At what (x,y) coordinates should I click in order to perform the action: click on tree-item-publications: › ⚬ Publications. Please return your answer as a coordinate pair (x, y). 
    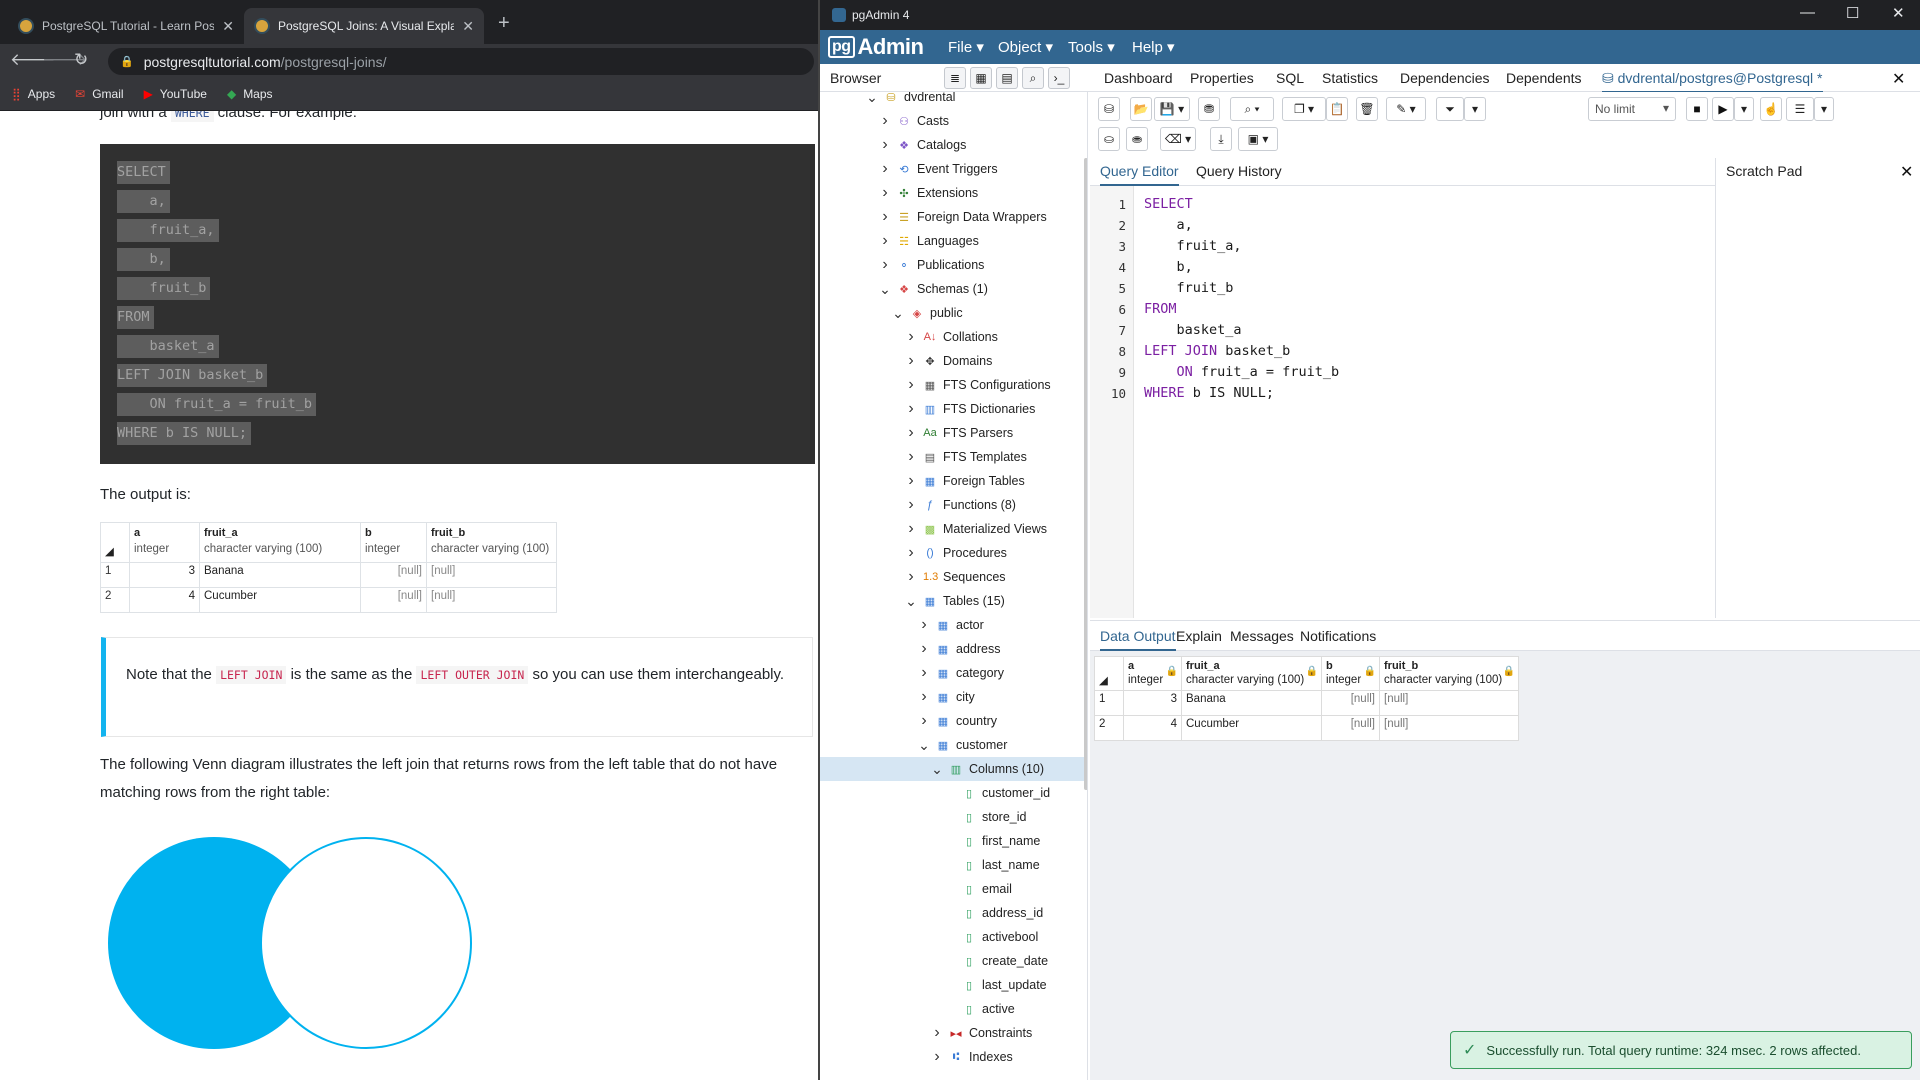
    Looking at the image, I should click on (931, 265).